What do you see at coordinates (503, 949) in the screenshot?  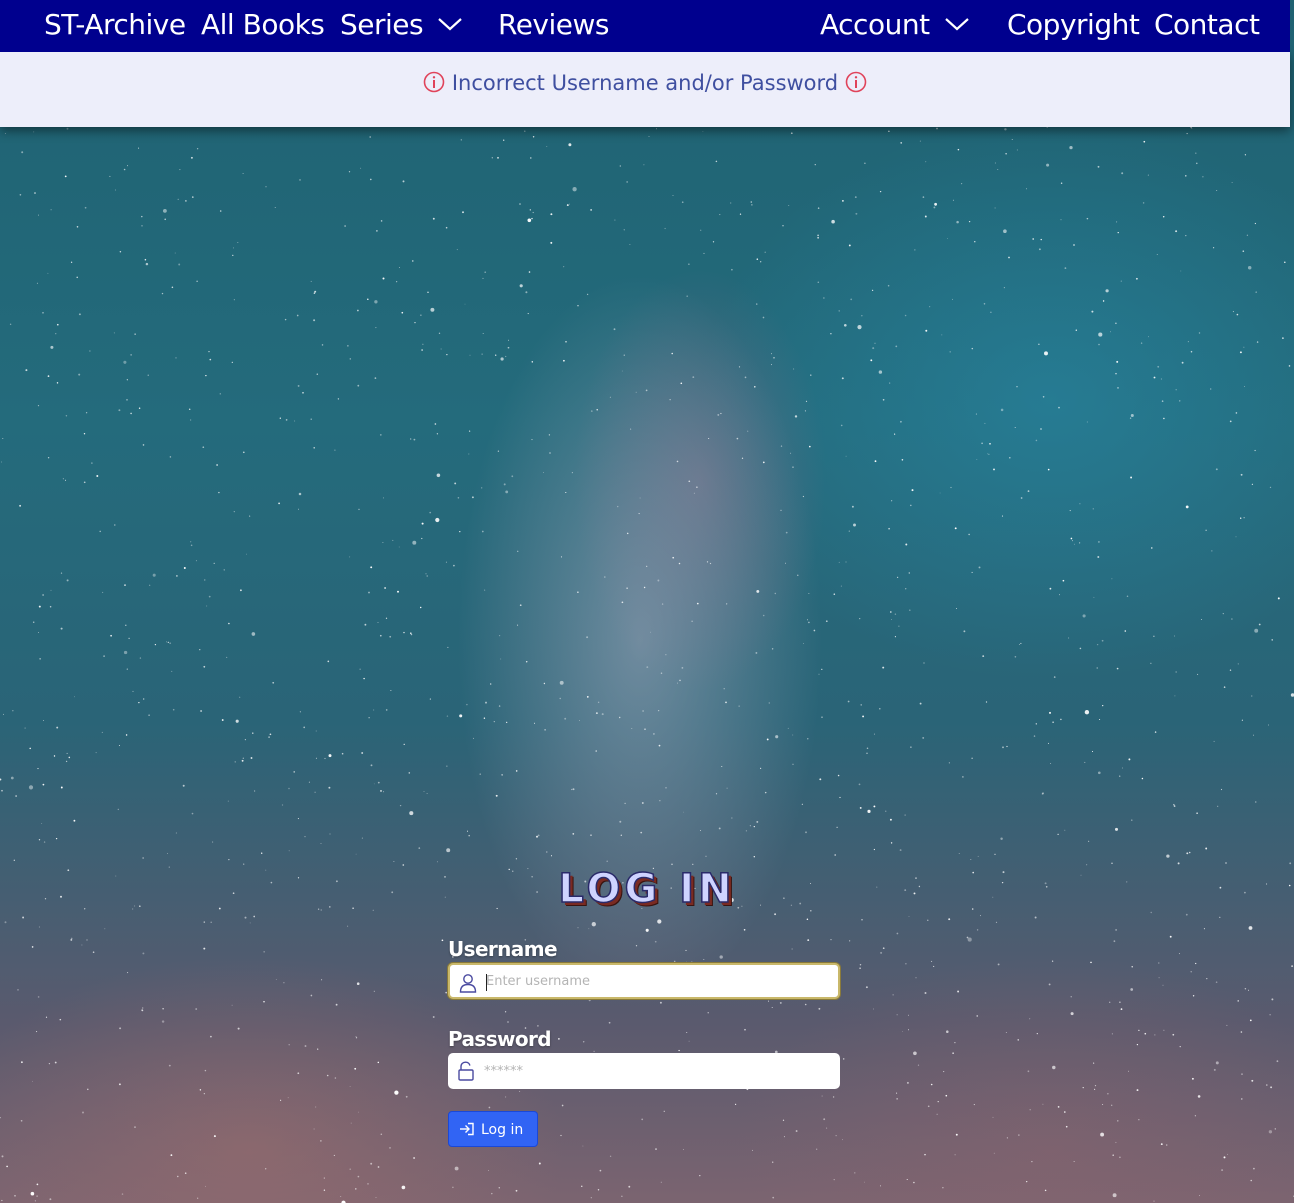 I see `username-label: Username` at bounding box center [503, 949].